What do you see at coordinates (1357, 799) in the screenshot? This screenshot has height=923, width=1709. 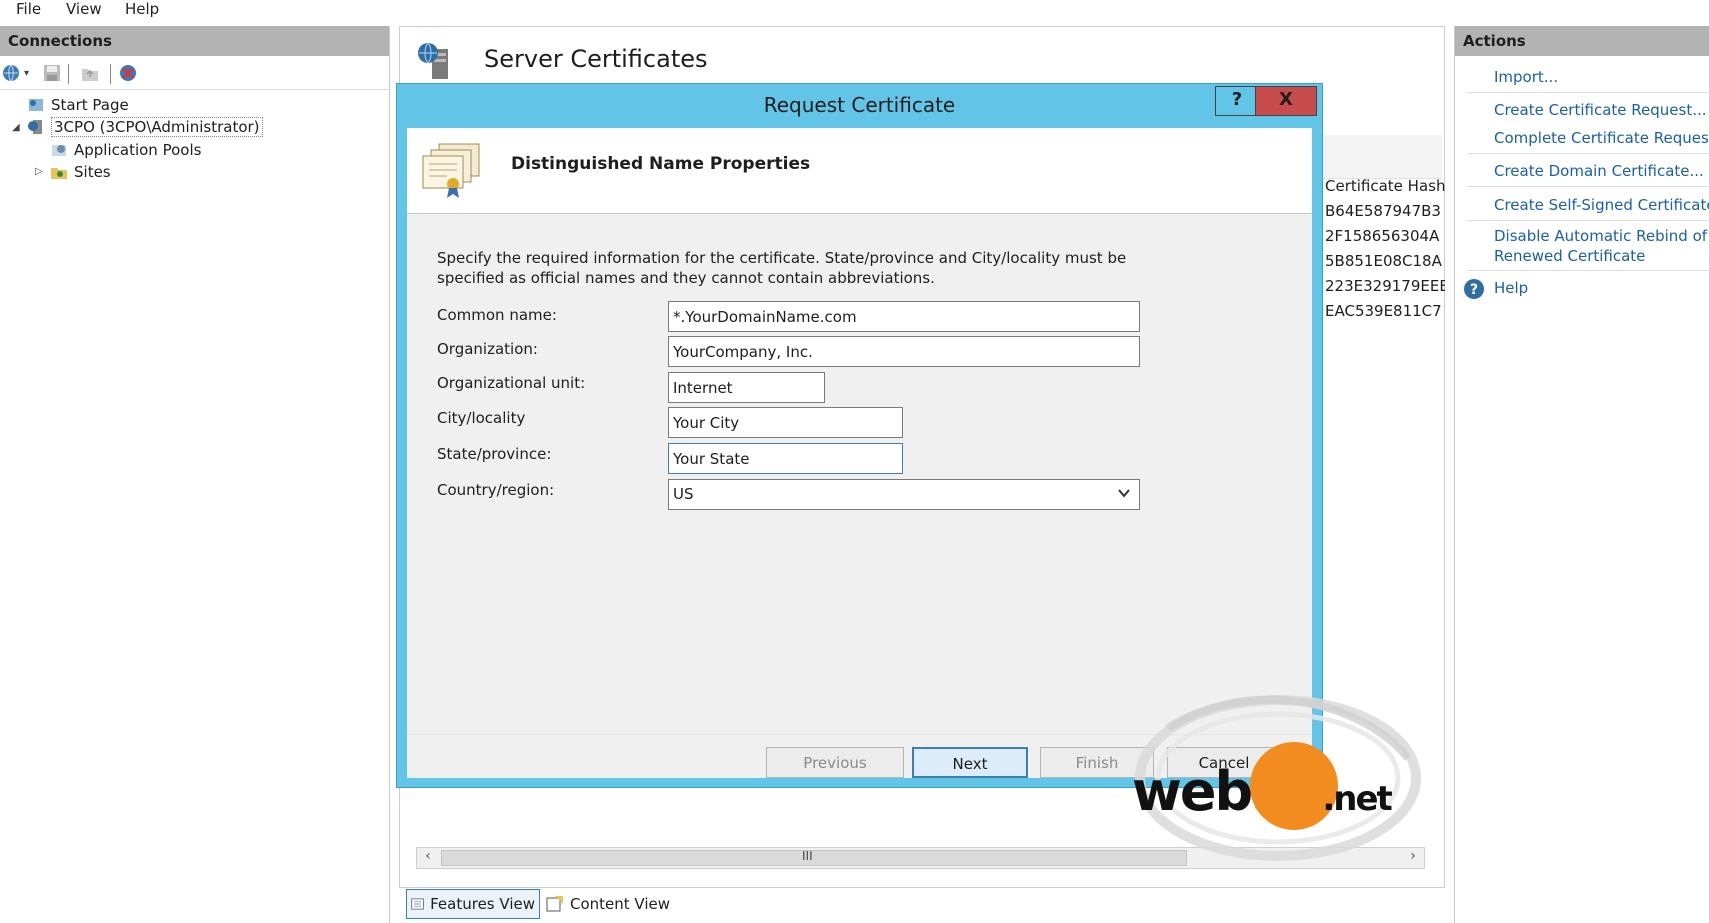 I see `watermark-suffix: .net` at bounding box center [1357, 799].